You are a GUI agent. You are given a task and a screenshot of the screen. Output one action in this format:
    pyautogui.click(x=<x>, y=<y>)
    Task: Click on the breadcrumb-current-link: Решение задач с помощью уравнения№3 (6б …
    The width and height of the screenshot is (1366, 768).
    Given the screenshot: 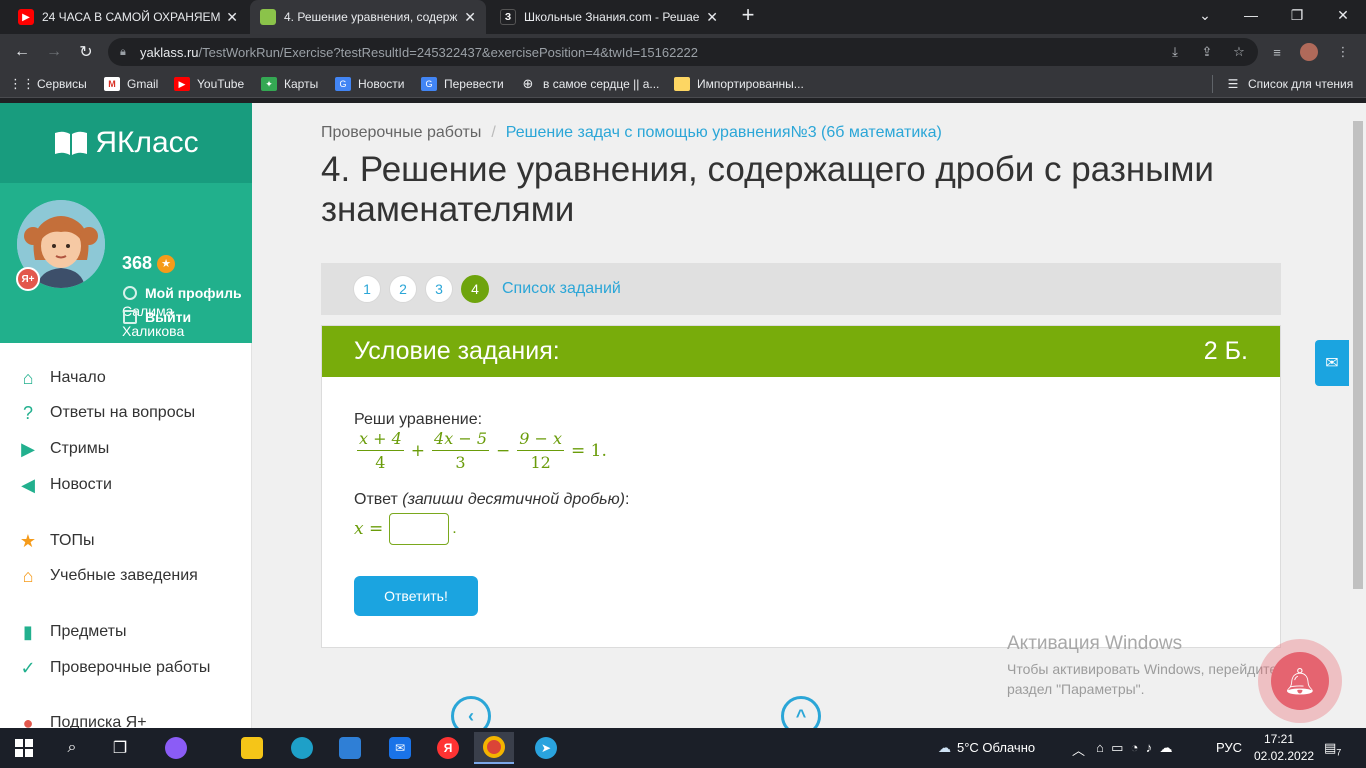 What is the action you would take?
    pyautogui.click(x=724, y=132)
    